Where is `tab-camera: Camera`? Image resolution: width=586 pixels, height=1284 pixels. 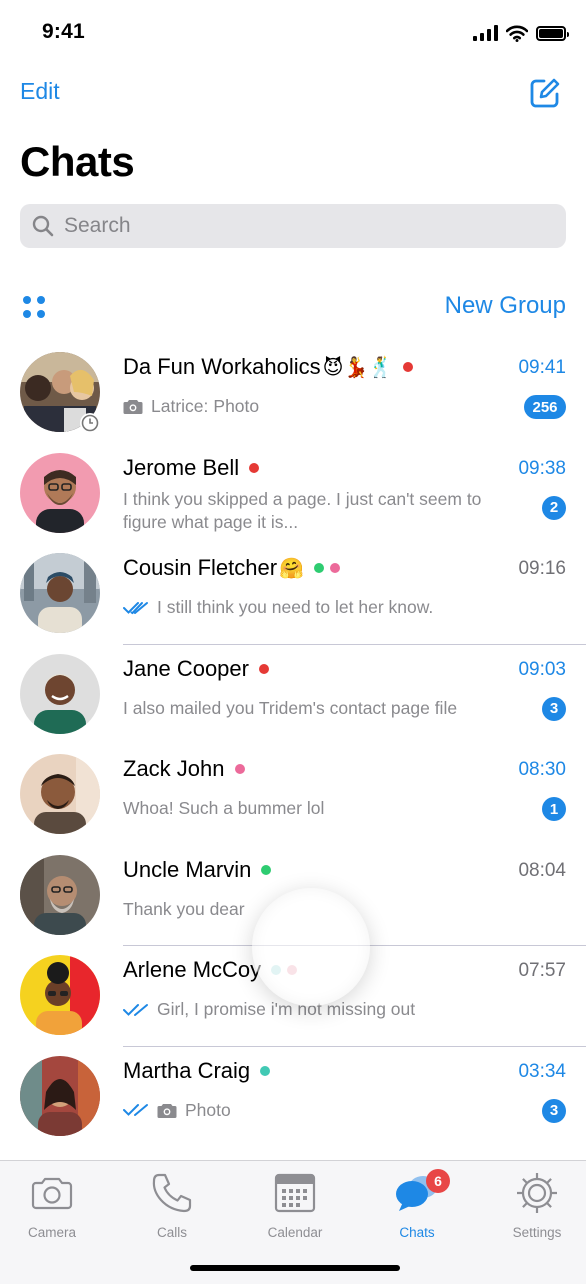
tab-camera: Camera is located at coordinates (53, 1211).